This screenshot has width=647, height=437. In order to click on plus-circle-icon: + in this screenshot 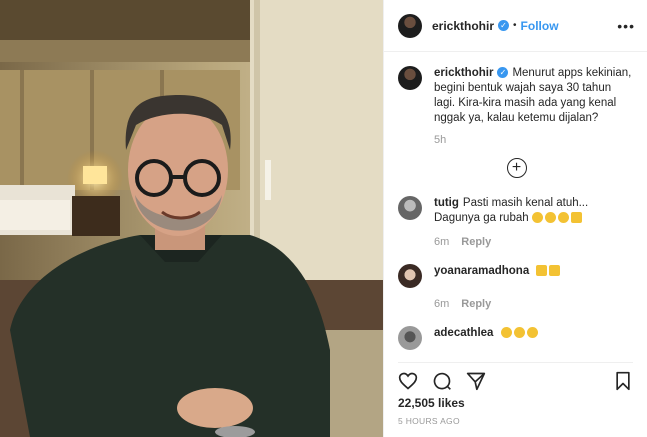, I will do `click(516, 168)`.